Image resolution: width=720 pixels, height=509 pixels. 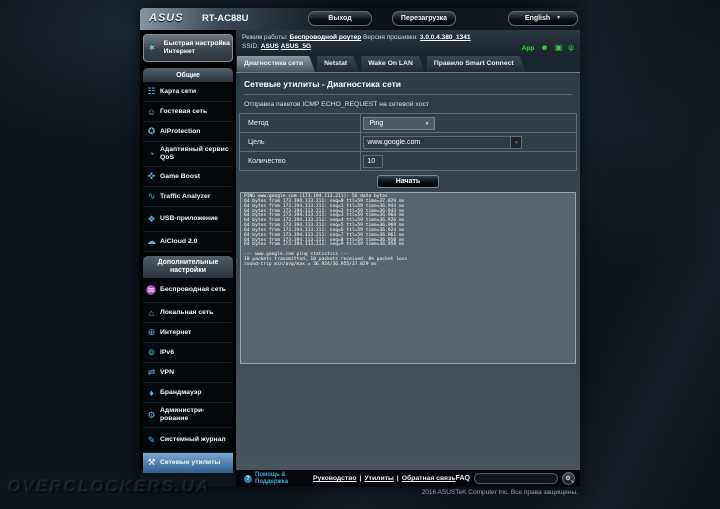 I want to click on router-model: RT-AC88U, so click(x=225, y=18).